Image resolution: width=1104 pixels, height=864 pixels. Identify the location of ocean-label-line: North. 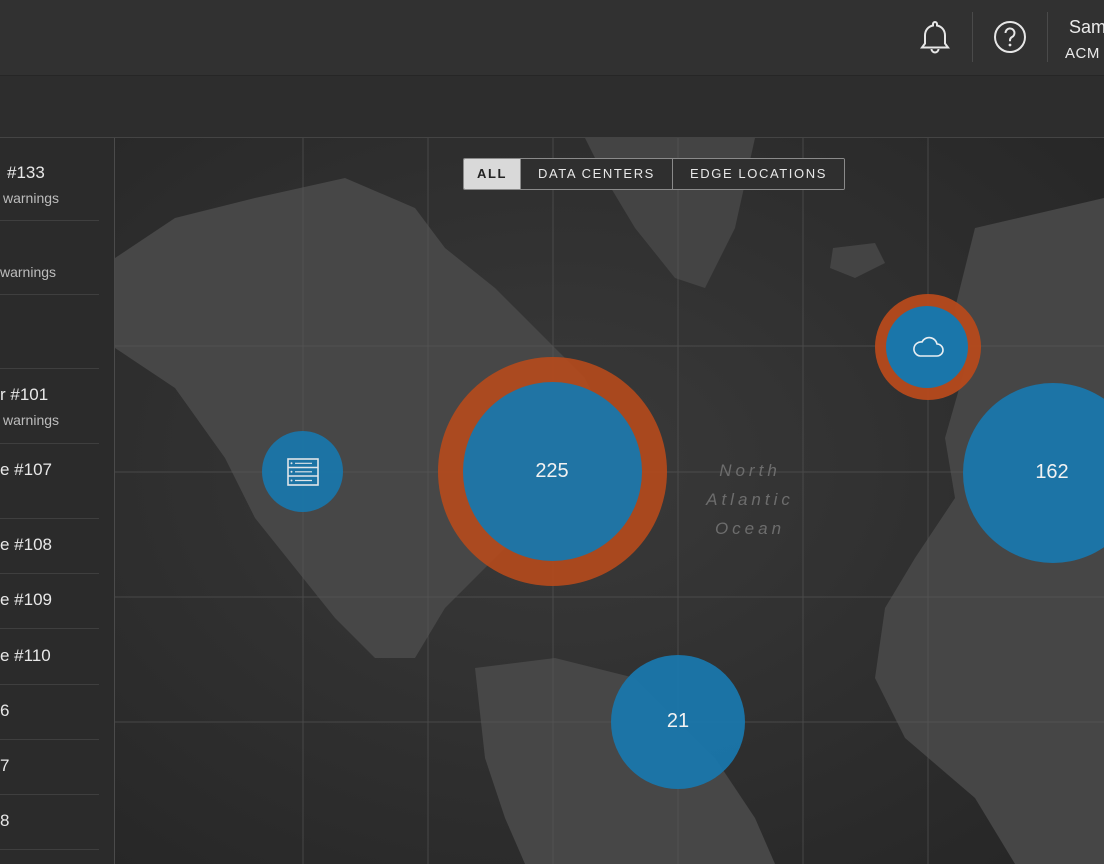
(750, 470).